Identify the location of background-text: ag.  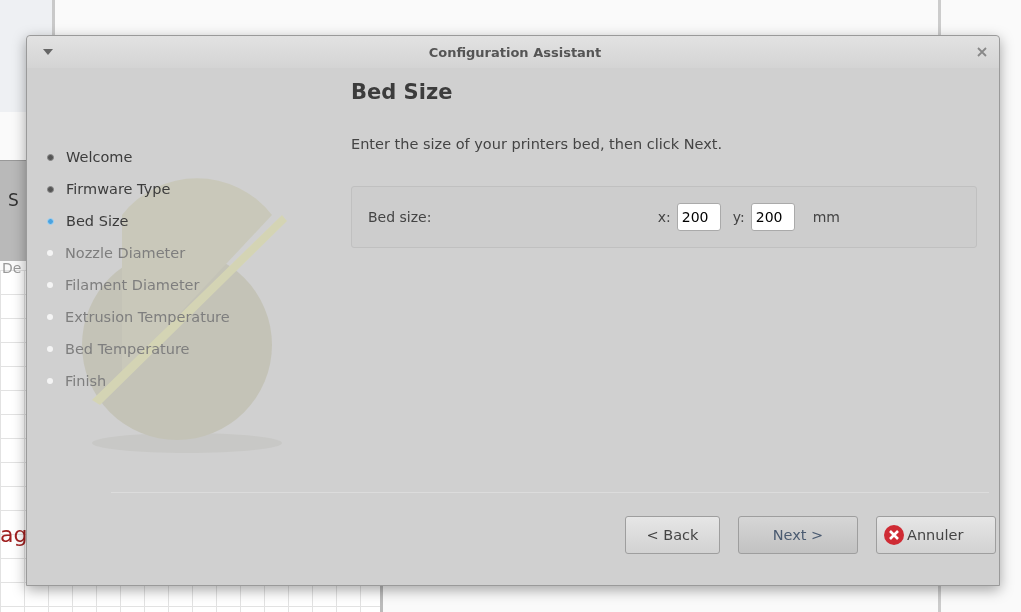
(14, 534).